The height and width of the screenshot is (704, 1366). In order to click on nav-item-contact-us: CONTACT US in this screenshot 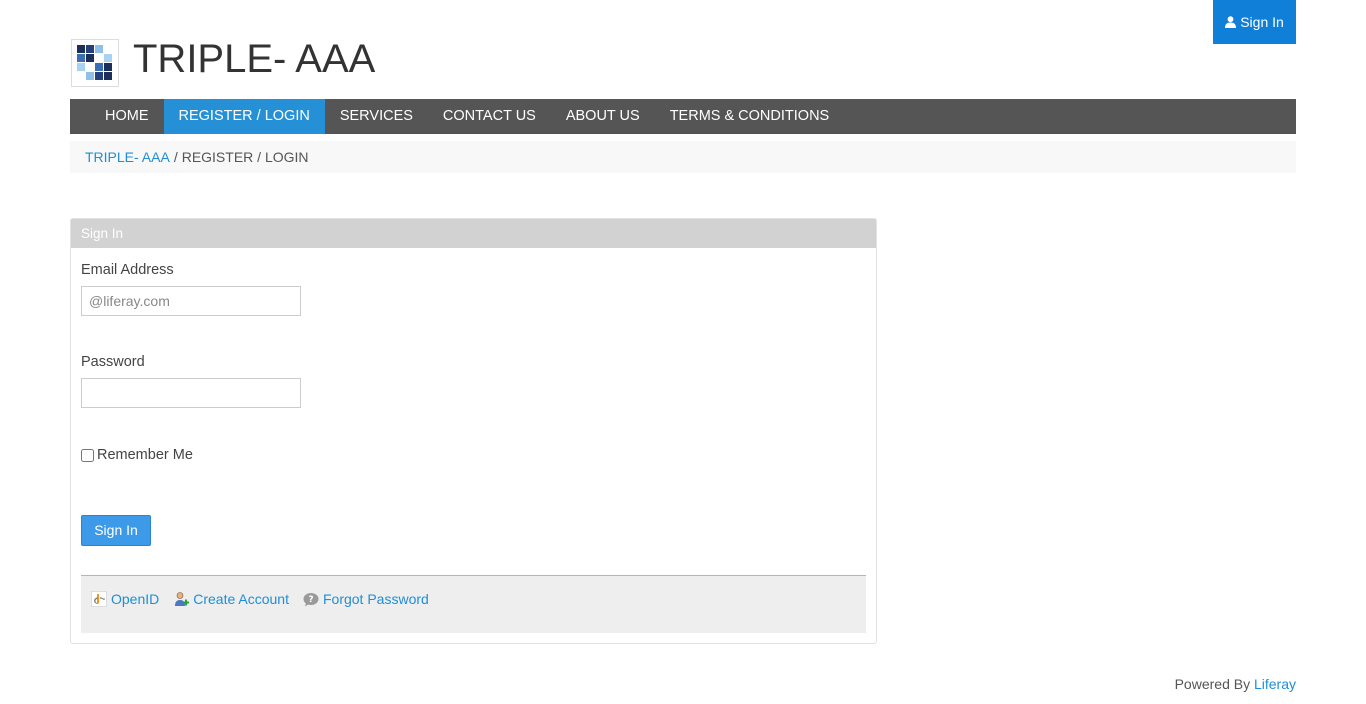, I will do `click(489, 116)`.